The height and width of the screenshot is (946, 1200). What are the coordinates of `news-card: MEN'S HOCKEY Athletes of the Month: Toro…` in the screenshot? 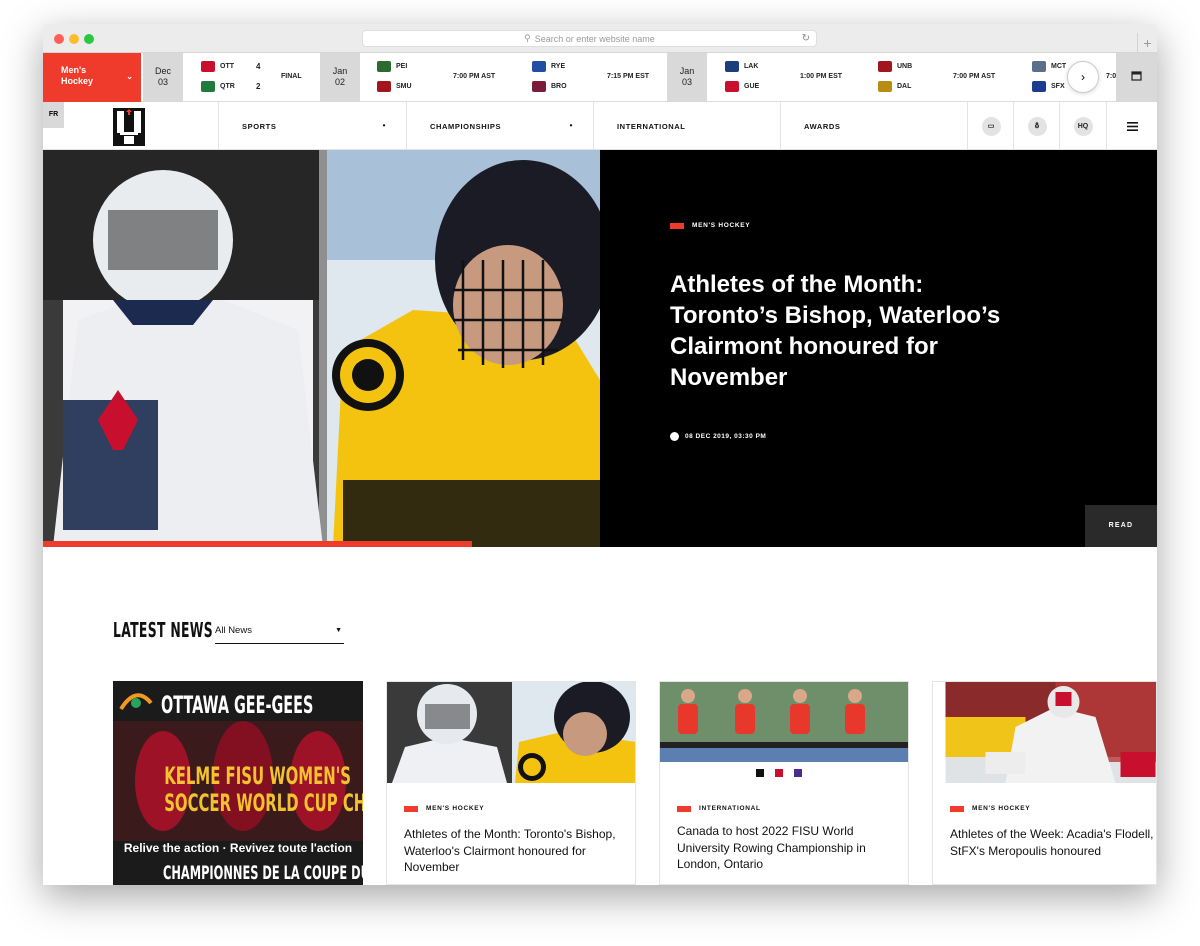 It's located at (511, 783).